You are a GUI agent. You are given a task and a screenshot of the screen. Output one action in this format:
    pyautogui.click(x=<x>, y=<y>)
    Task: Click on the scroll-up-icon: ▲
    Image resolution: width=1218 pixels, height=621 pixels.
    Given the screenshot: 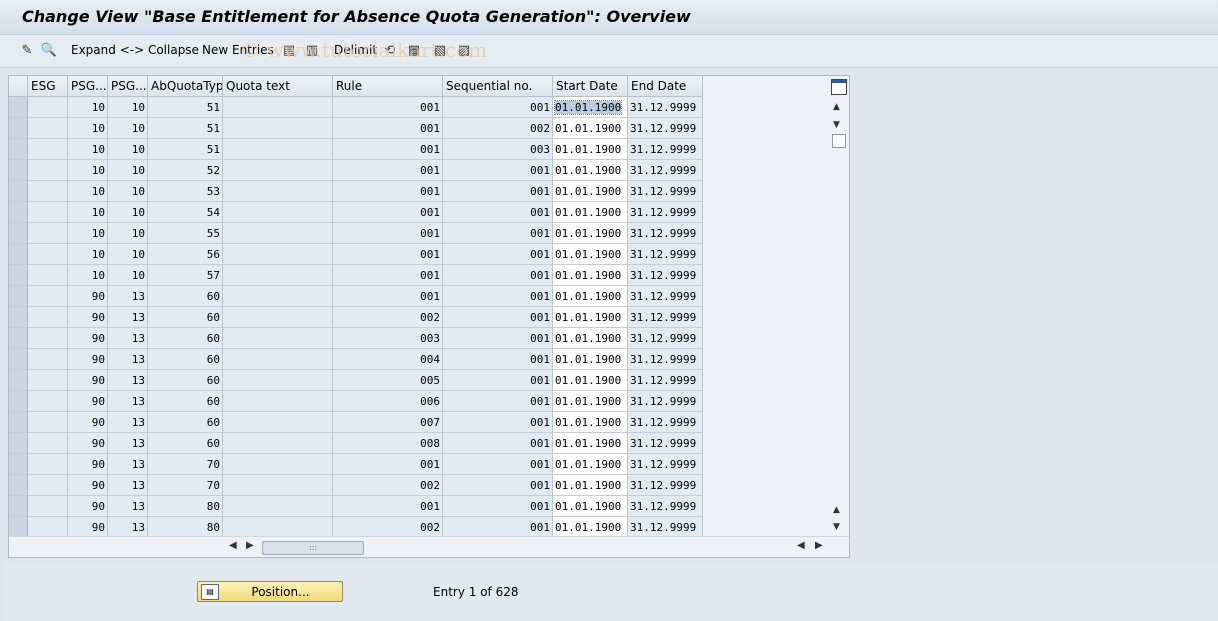 What is the action you would take?
    pyautogui.click(x=836, y=107)
    